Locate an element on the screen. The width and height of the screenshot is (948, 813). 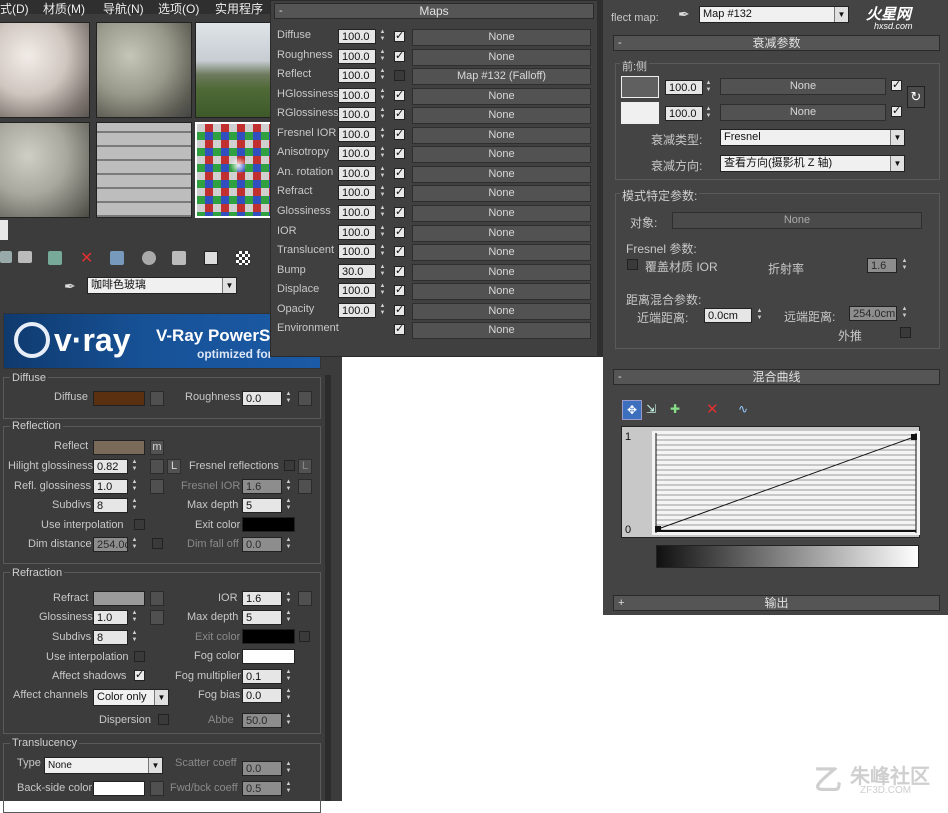
fog-multiplier-input: 0.1 is located at coordinates (262, 676).